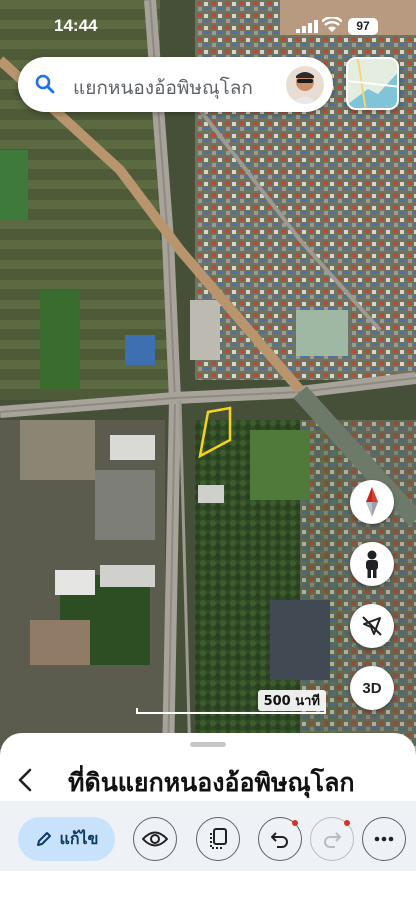  I want to click on signal-icon, so click(307, 26).